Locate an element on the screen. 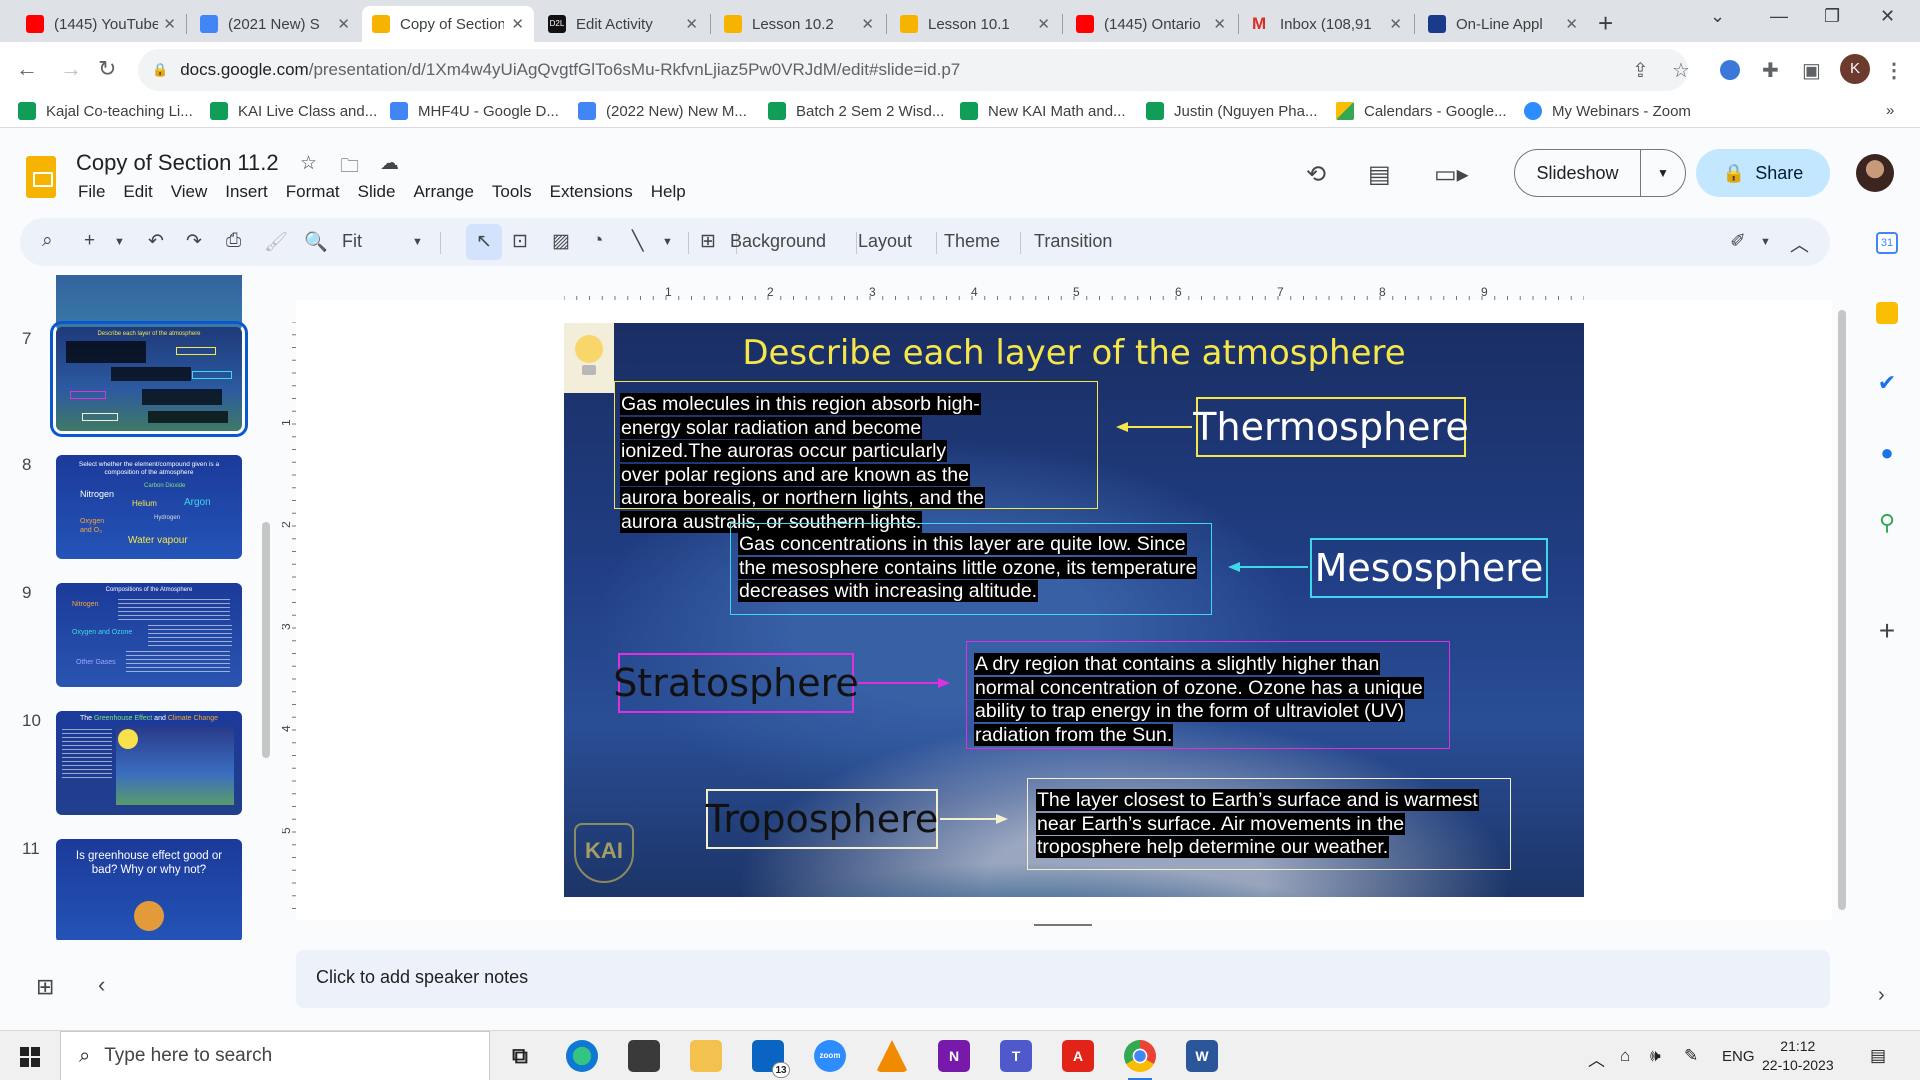 The height and width of the screenshot is (1080, 1920). side-panel-icon: ▣ is located at coordinates (1811, 70).